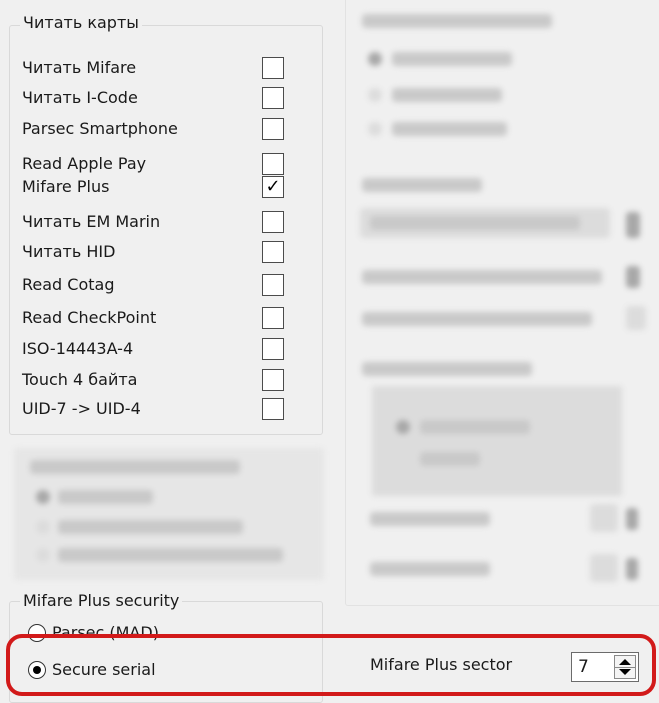 The image size is (659, 703). Describe the element at coordinates (80, 379) in the screenshot. I see `read-card-option-label: Touch 4 байта` at that location.